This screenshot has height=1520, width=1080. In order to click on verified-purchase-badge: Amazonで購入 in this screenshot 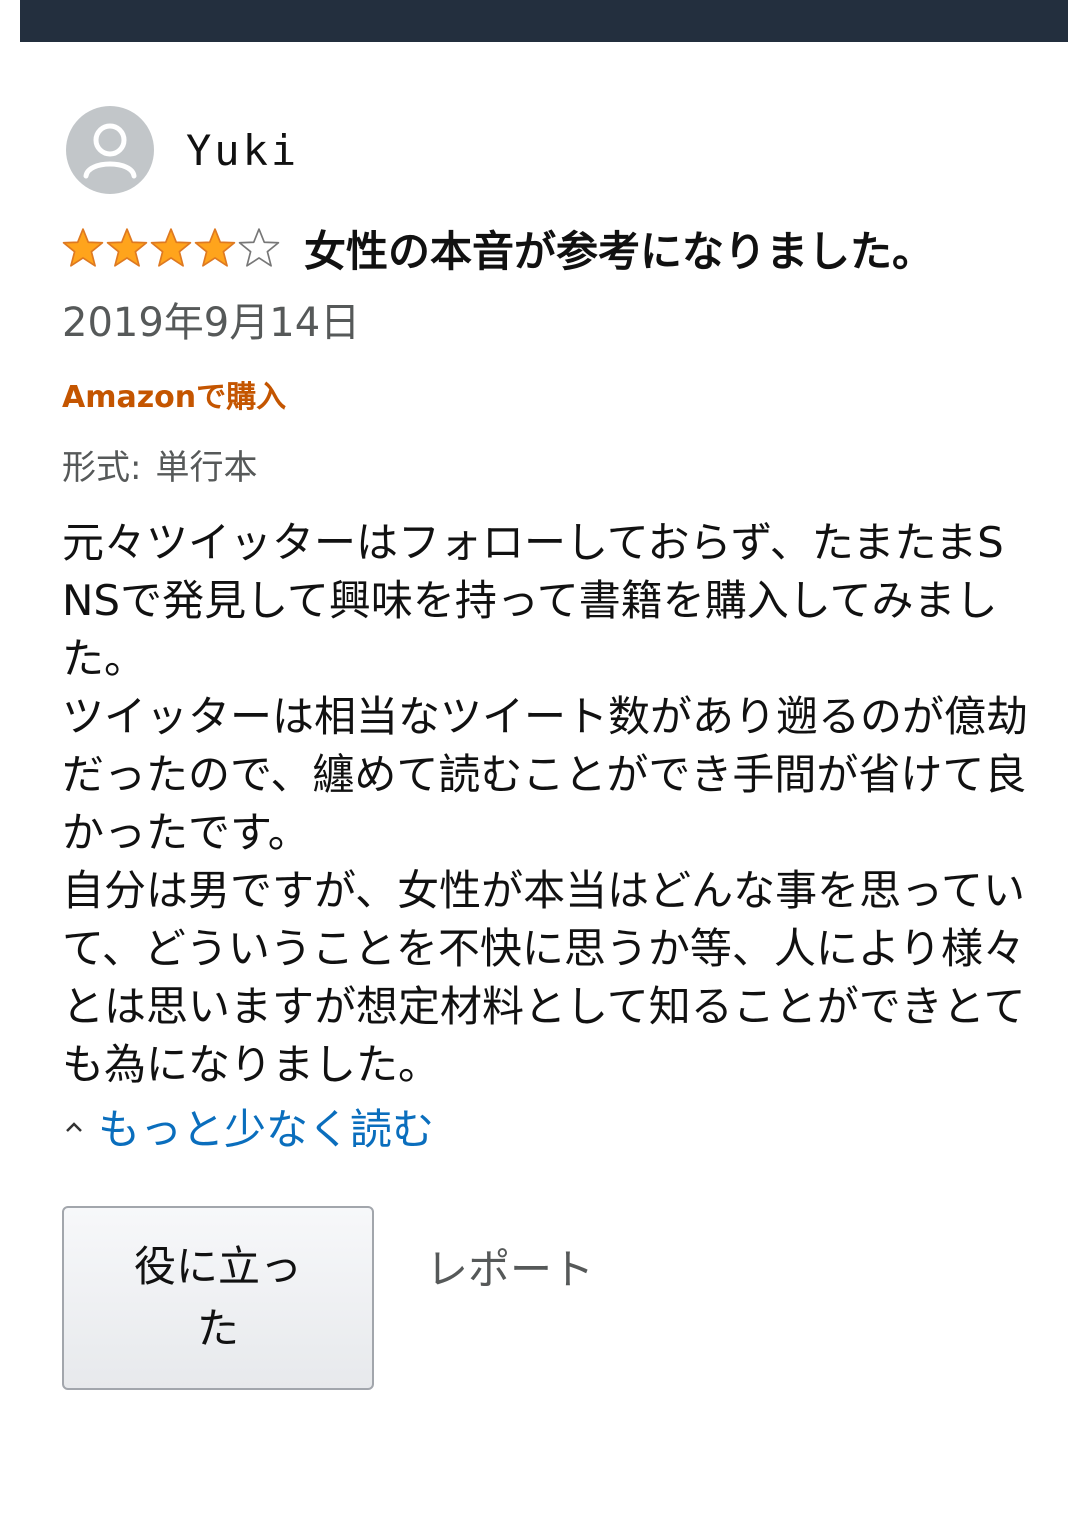, I will do `click(174, 397)`.